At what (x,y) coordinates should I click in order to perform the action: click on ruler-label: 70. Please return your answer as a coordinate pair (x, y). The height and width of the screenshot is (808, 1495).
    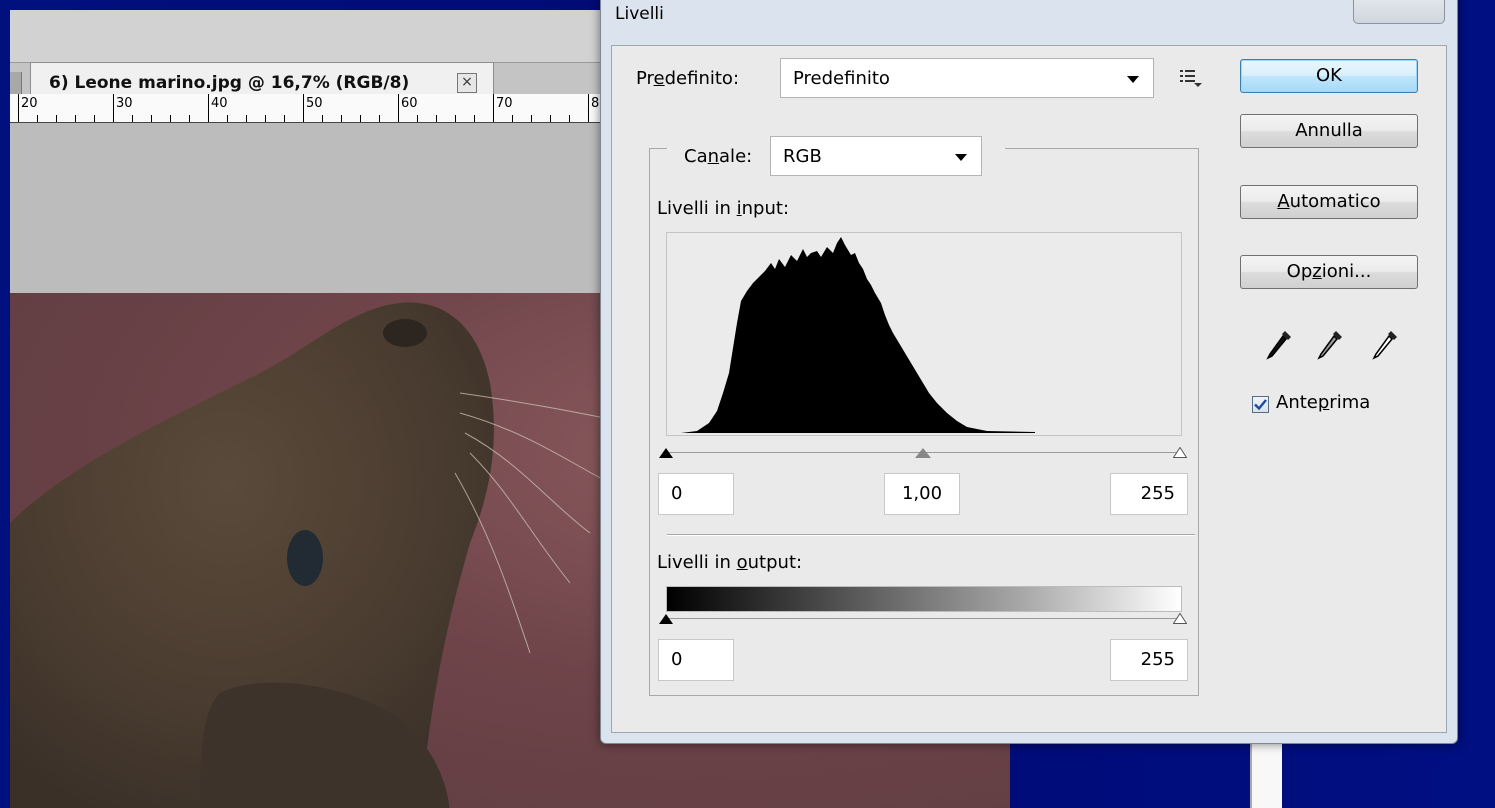
    Looking at the image, I should click on (504, 103).